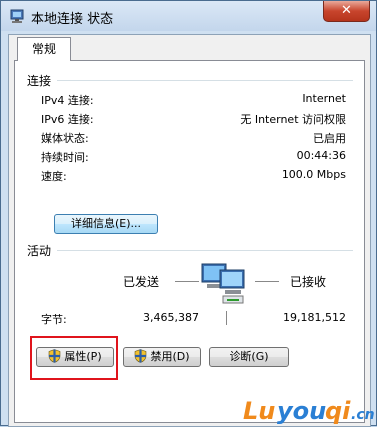  I want to click on received-line, so click(267, 281).